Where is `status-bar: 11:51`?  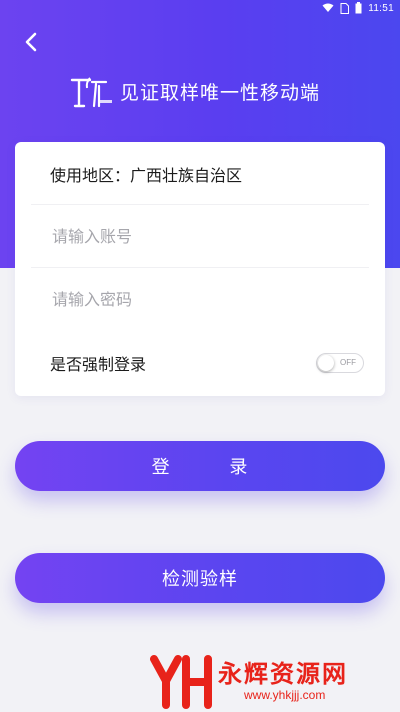
status-bar: 11:51 is located at coordinates (200, 9).